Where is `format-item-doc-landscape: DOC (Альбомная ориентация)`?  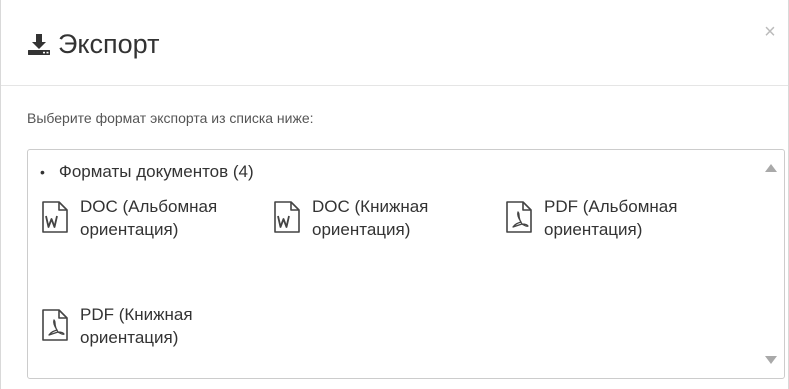
format-item-doc-landscape: DOC (Альбомная ориентация) is located at coordinates (140, 218).